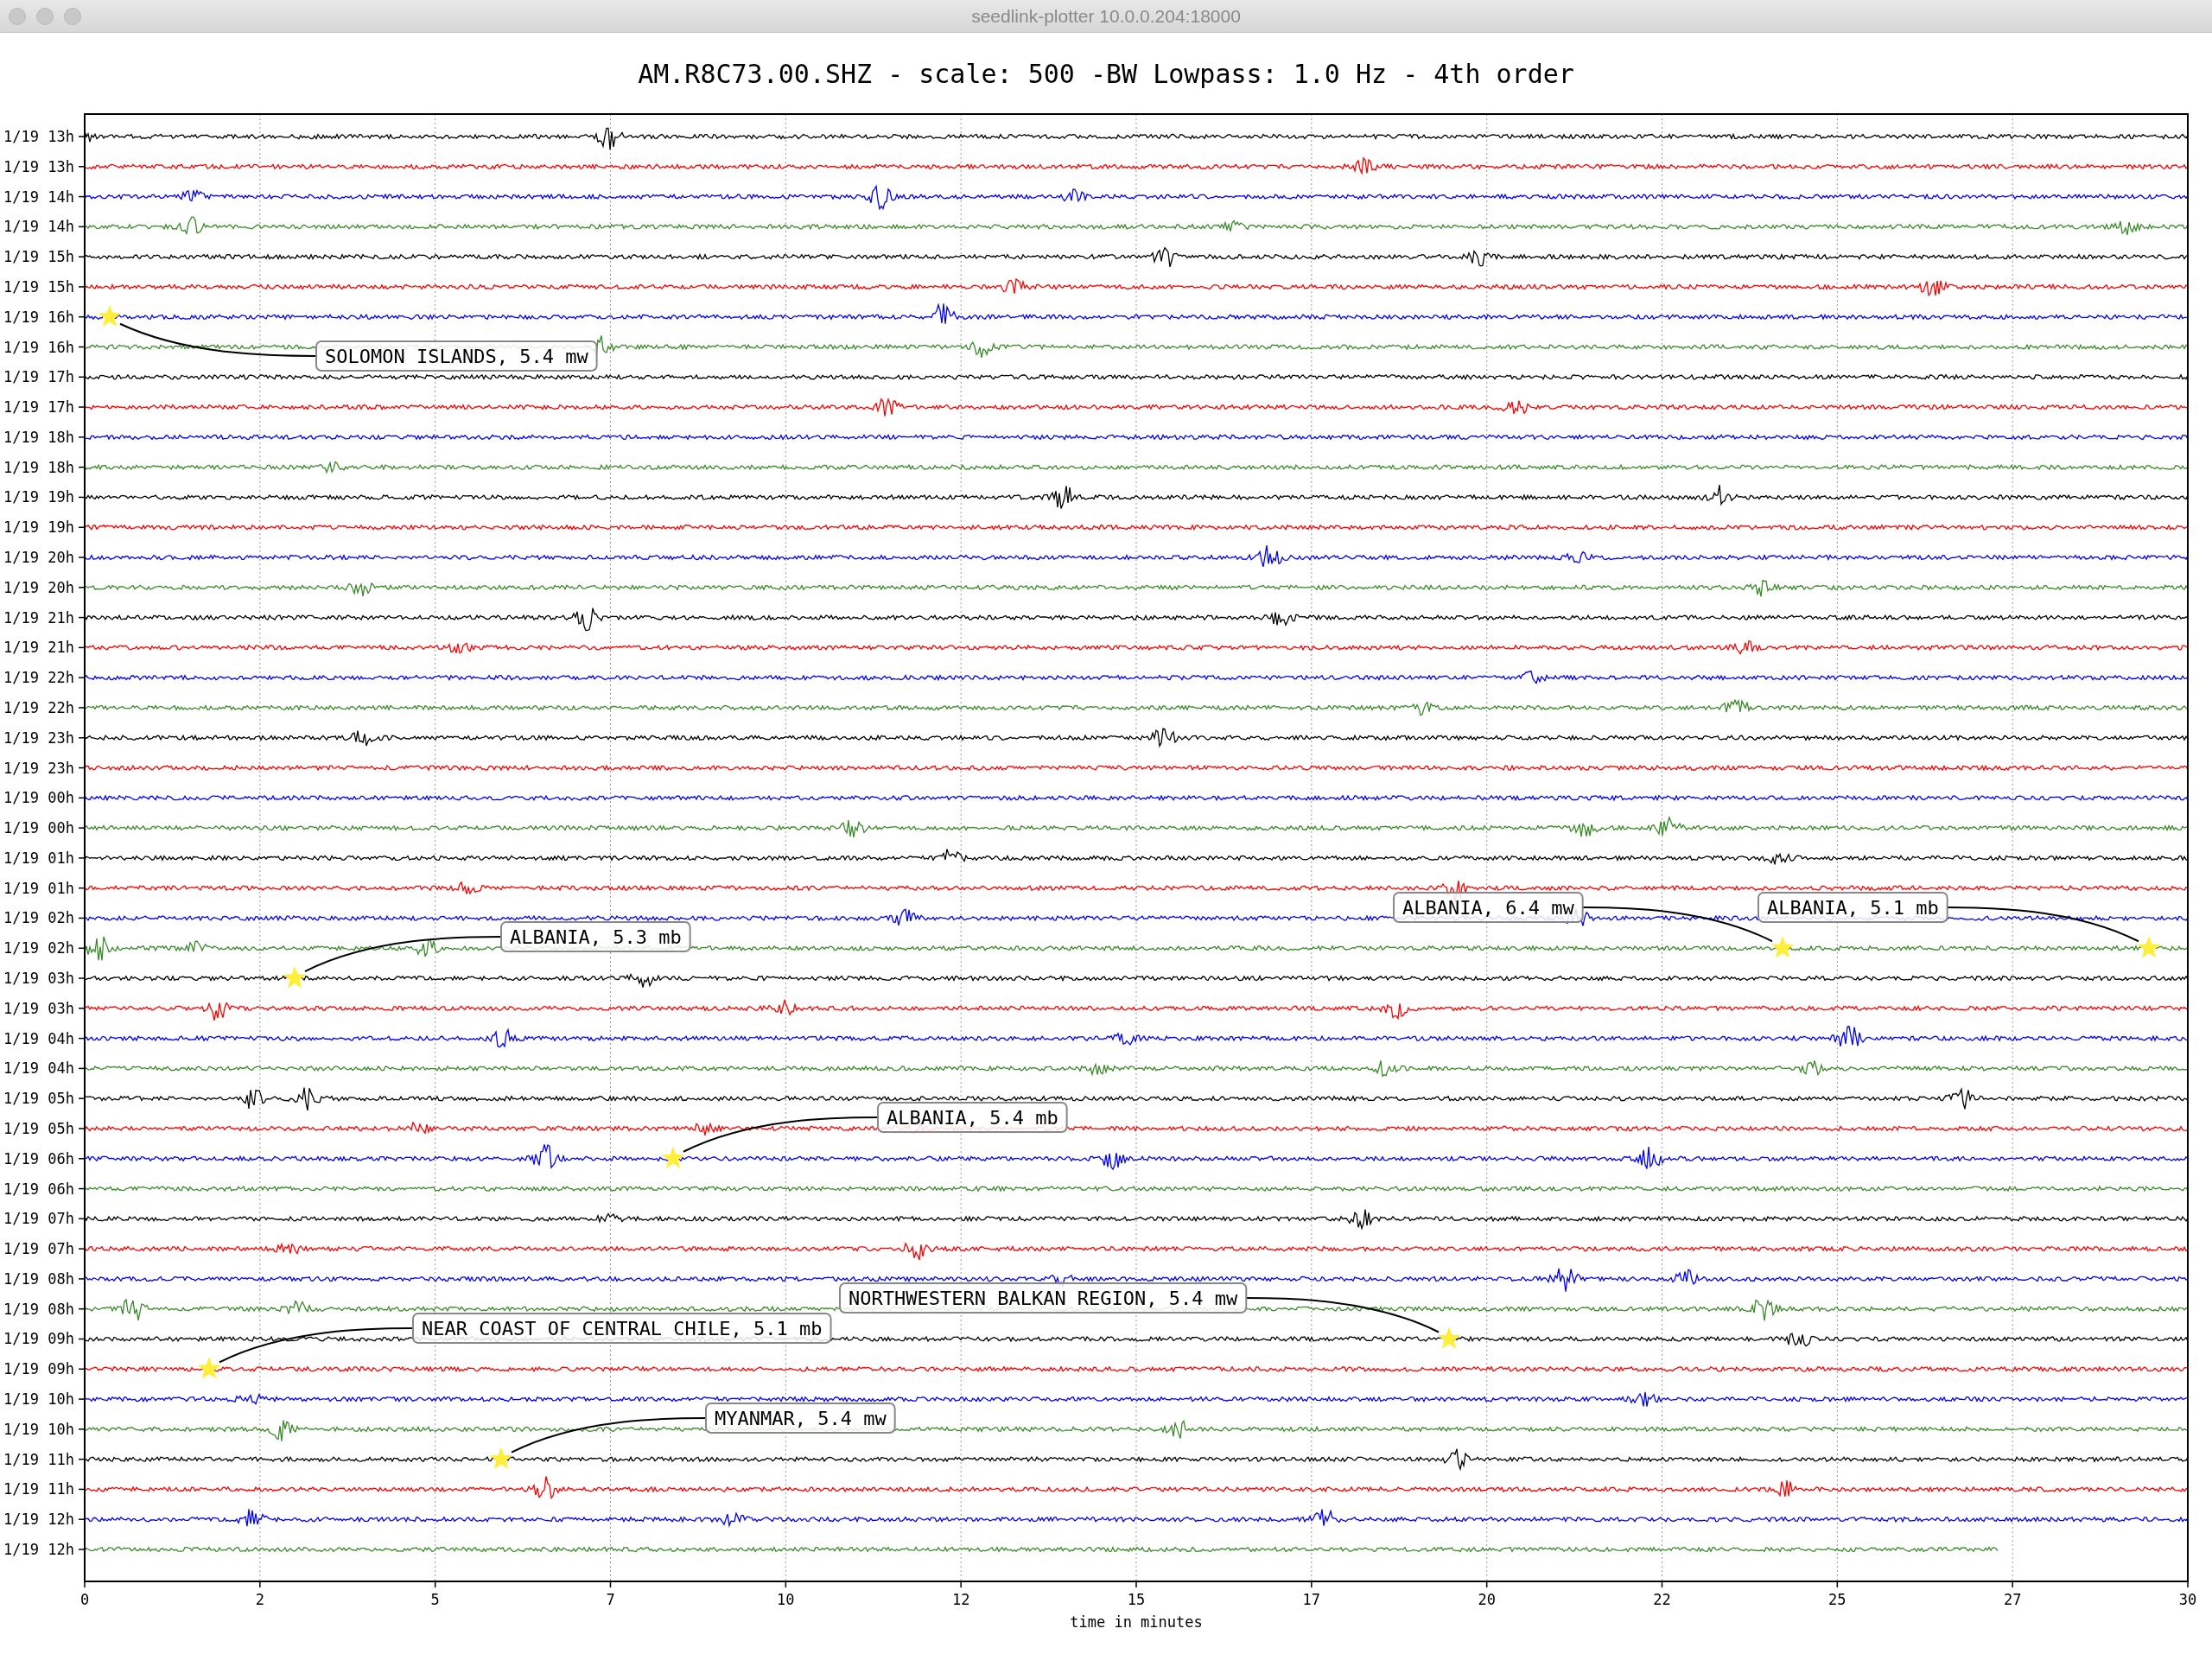 This screenshot has height=1654, width=2212. Describe the element at coordinates (84, 1599) in the screenshot. I see `tick-label: 0` at that location.